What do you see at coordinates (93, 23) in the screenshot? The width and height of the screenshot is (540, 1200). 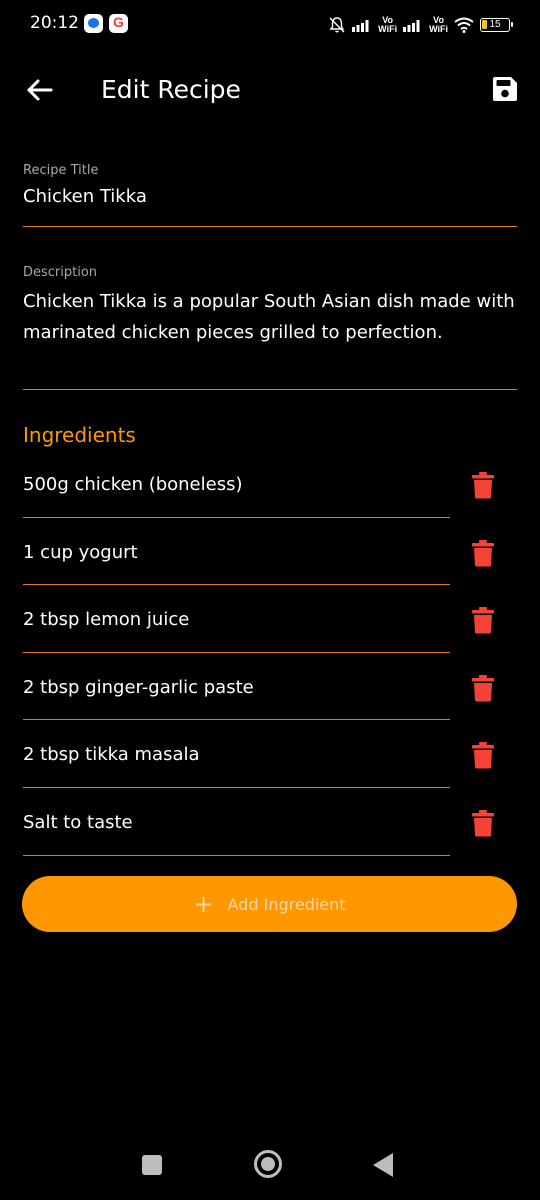 I see `messages-icon` at bounding box center [93, 23].